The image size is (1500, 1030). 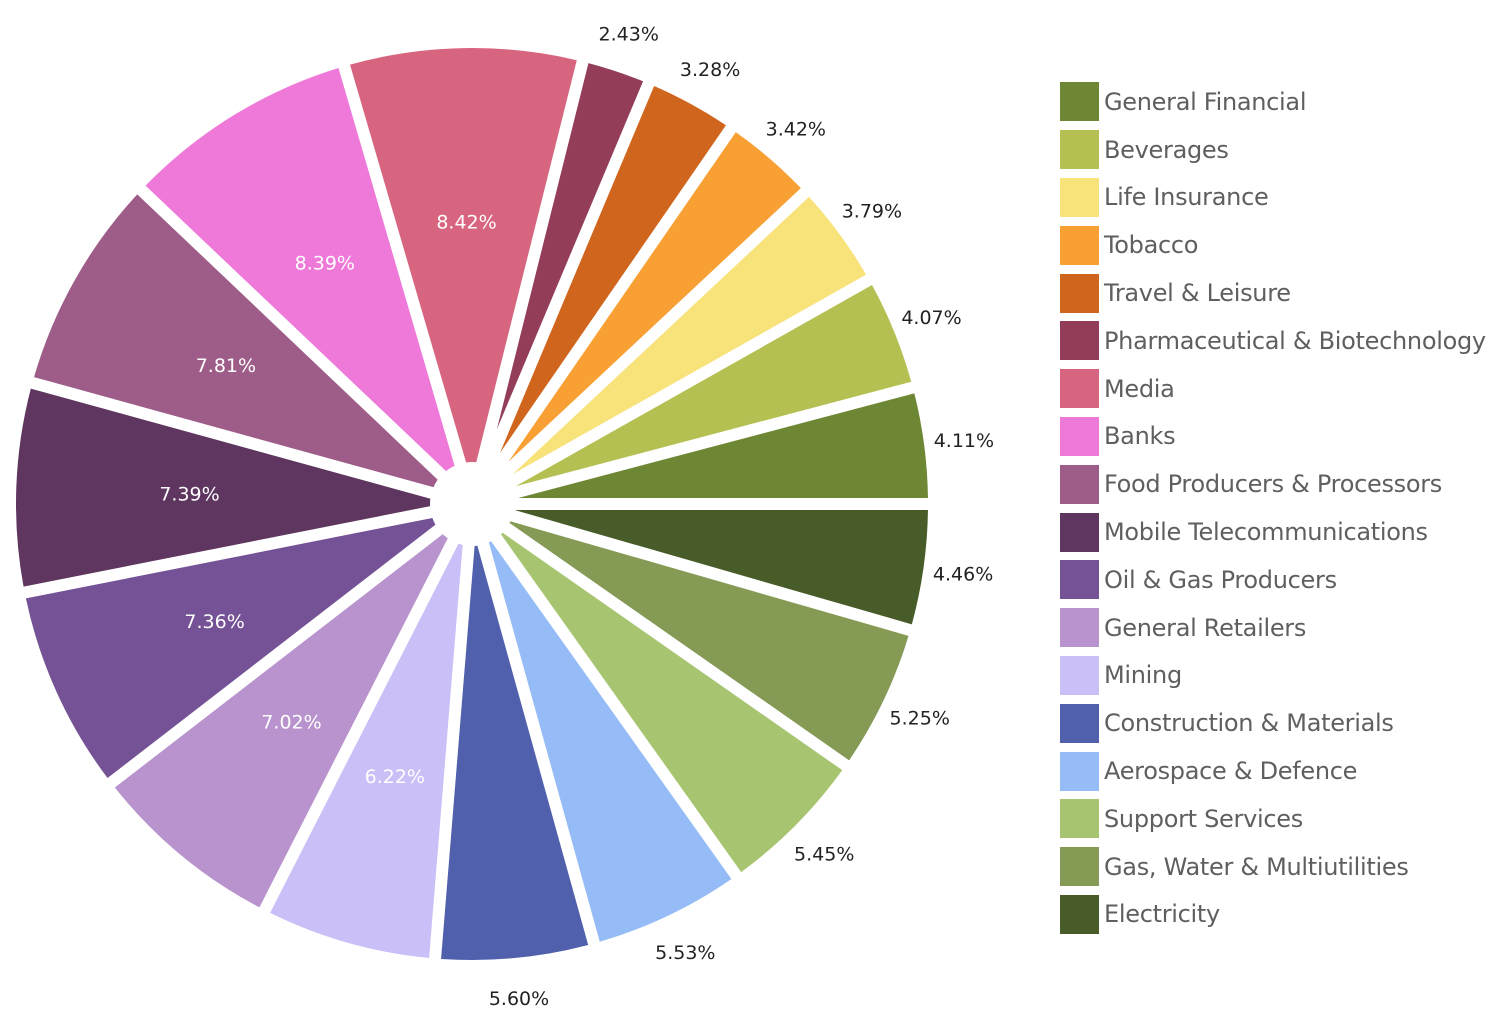 I want to click on legend-item-banks: Banks, so click(x=1280, y=437).